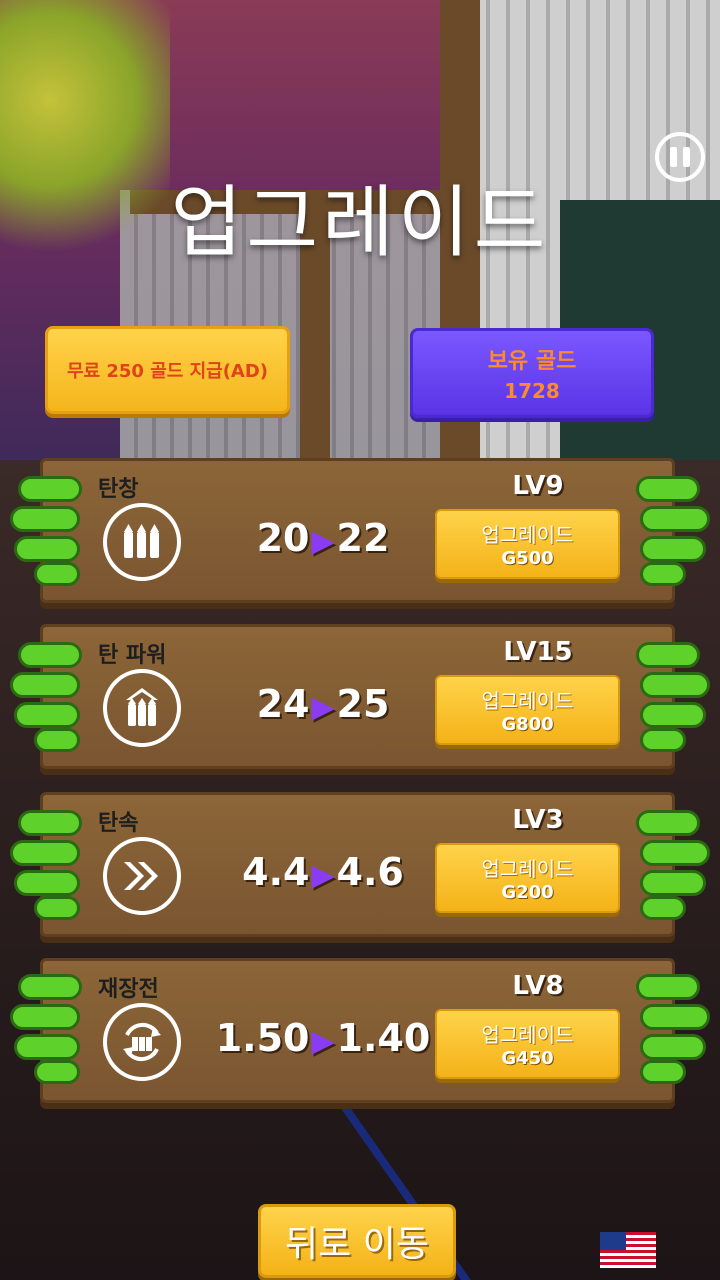 This screenshot has height=1280, width=720. Describe the element at coordinates (118, 823) in the screenshot. I see `upgrade-name: 탄속` at that location.